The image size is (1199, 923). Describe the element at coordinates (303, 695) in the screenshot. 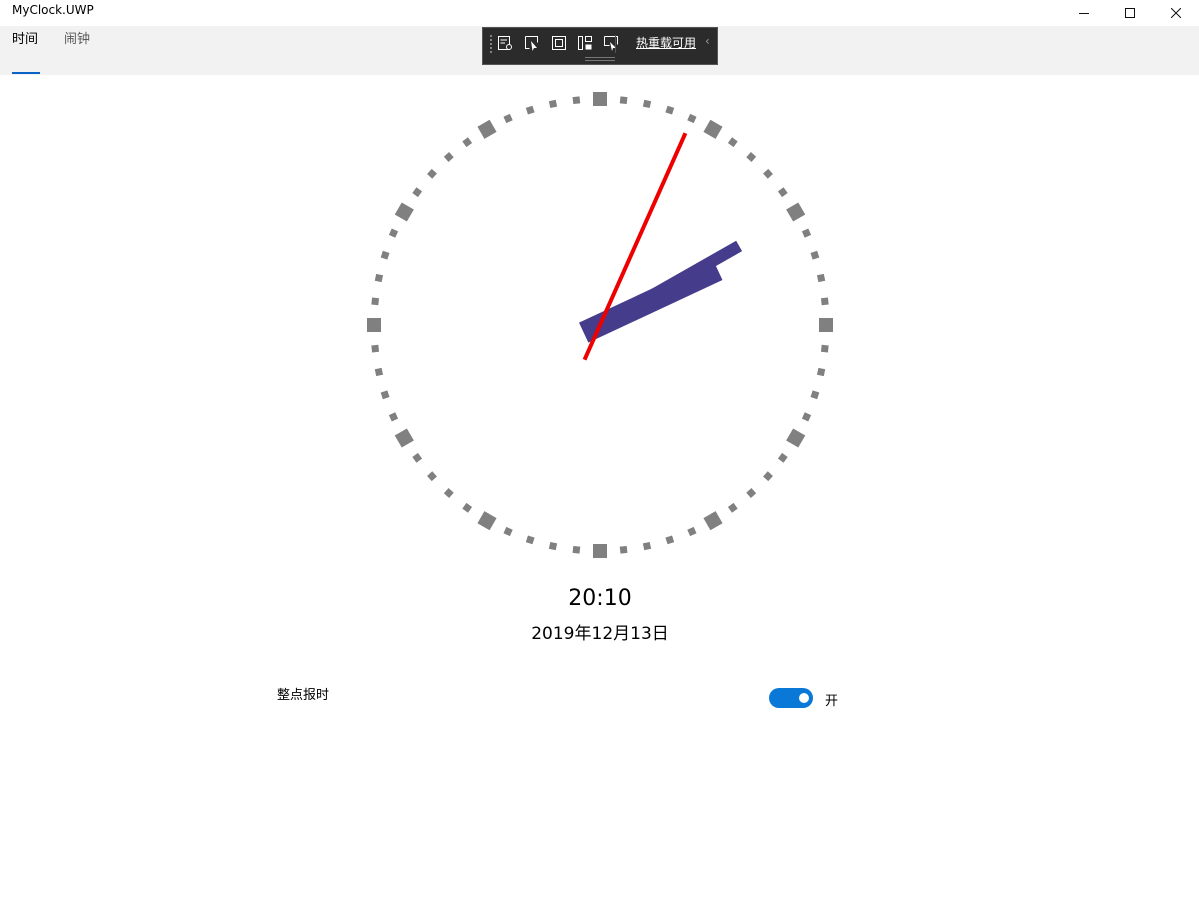

I see `hourly-chime-label: 整点报时` at that location.